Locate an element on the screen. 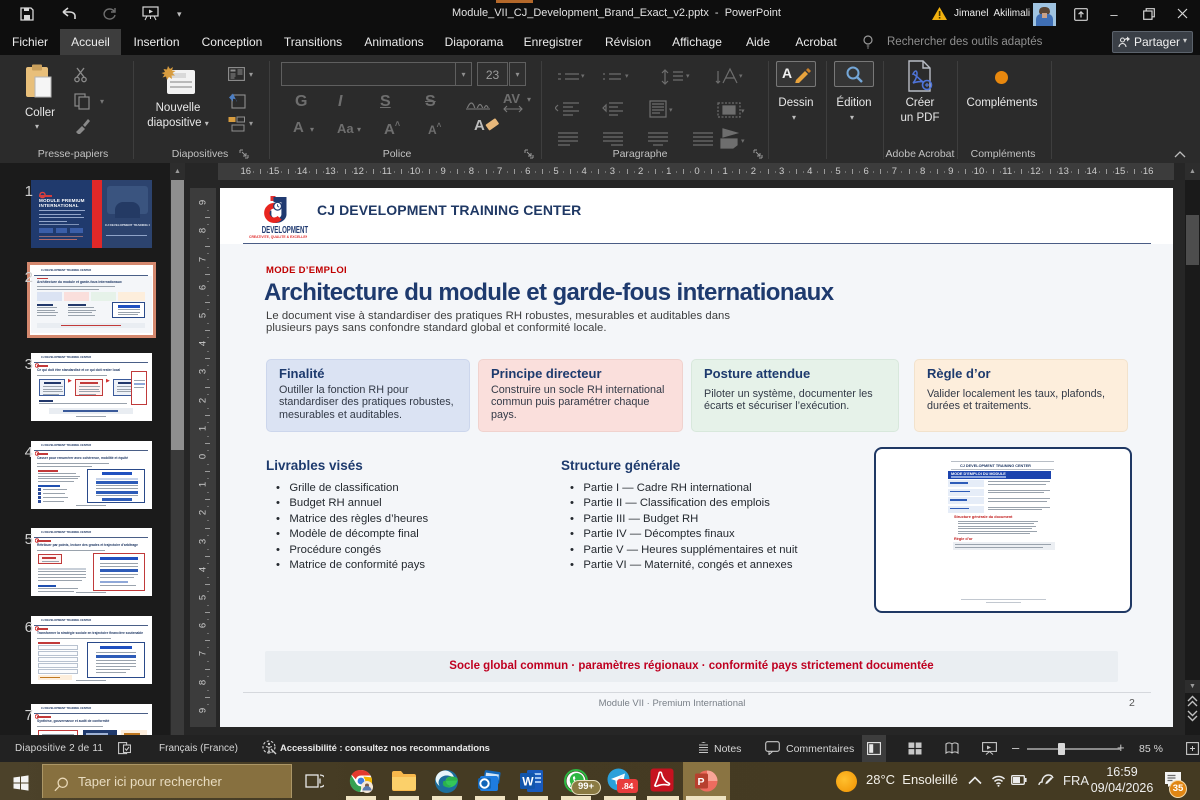  svg-text: W is located at coordinates (528, 782).